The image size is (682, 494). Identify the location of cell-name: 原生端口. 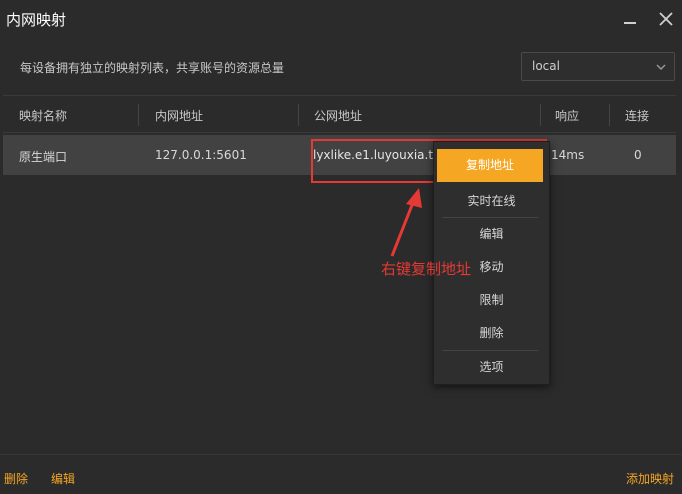
(43, 157).